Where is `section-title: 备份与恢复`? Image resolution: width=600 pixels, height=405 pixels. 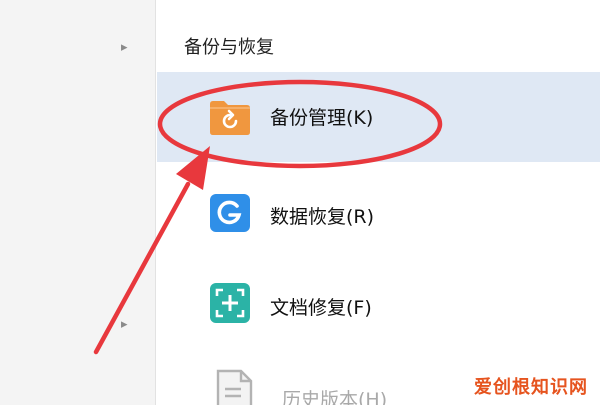 section-title: 备份与恢复 is located at coordinates (229, 47).